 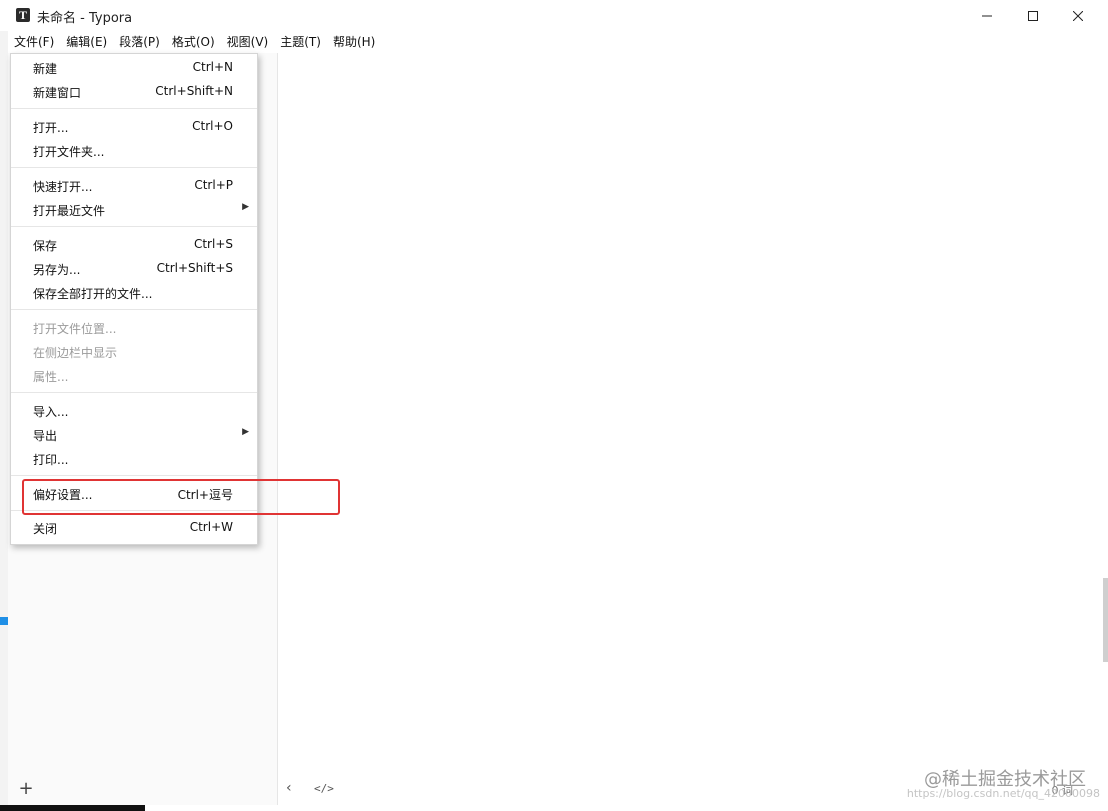 What do you see at coordinates (23, 15) in the screenshot?
I see `typora-icon: T` at bounding box center [23, 15].